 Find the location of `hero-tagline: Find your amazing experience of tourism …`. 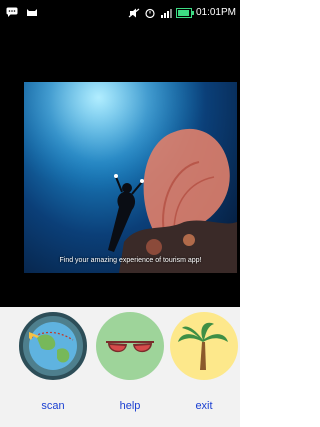

hero-tagline: Find your amazing experience of tourism … is located at coordinates (130, 260).